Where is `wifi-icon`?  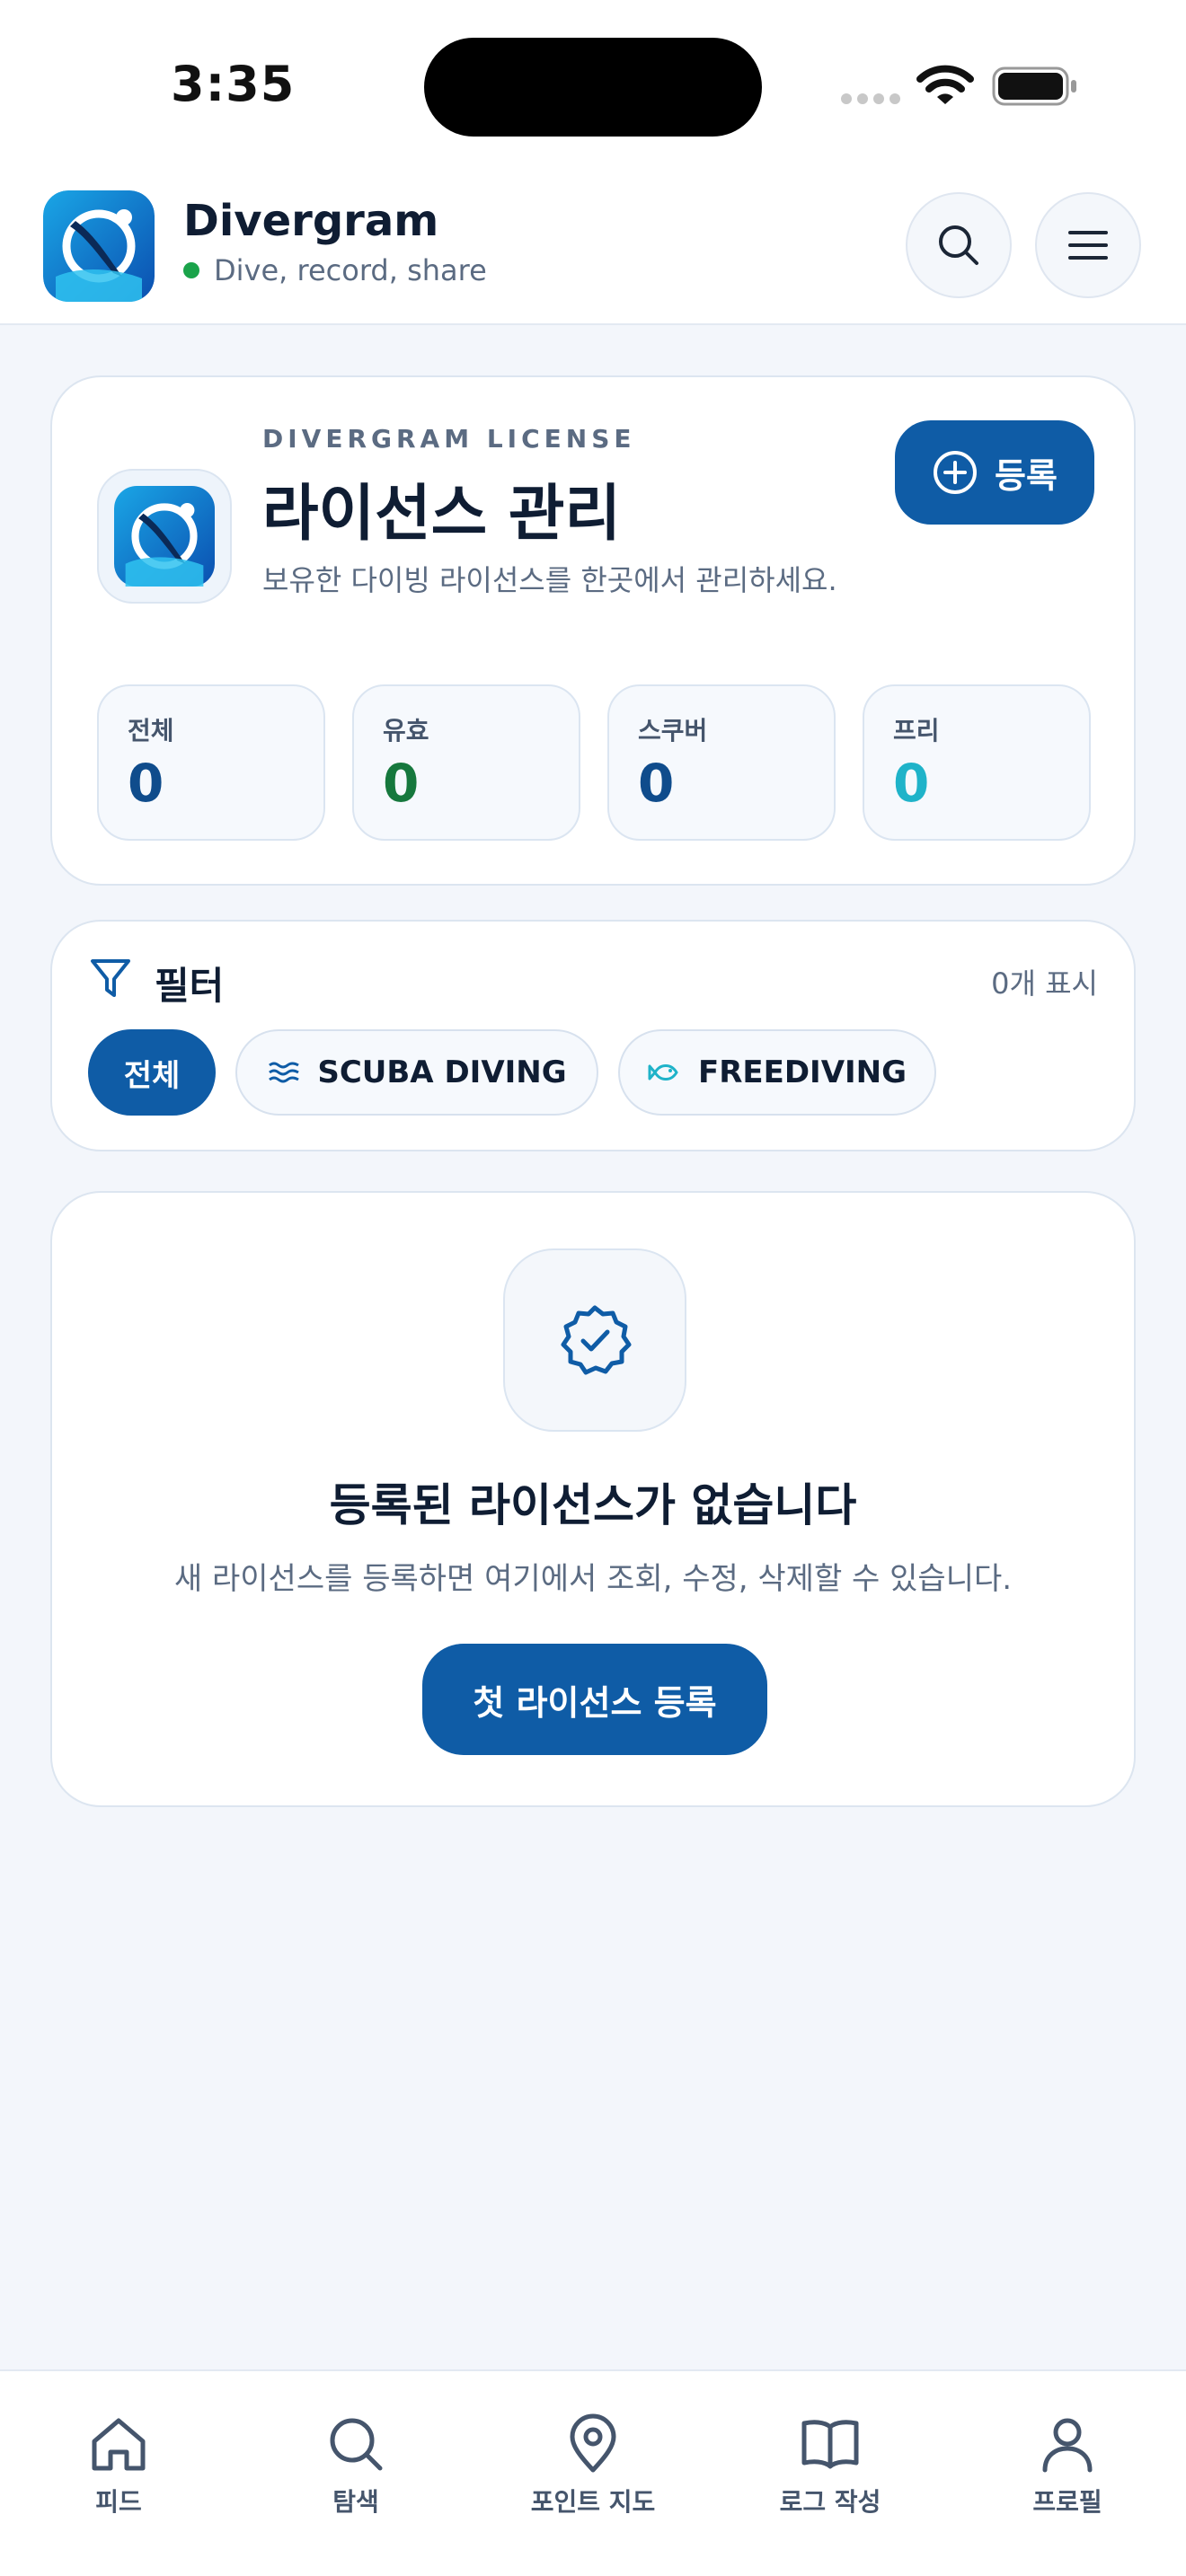
wifi-icon is located at coordinates (945, 84).